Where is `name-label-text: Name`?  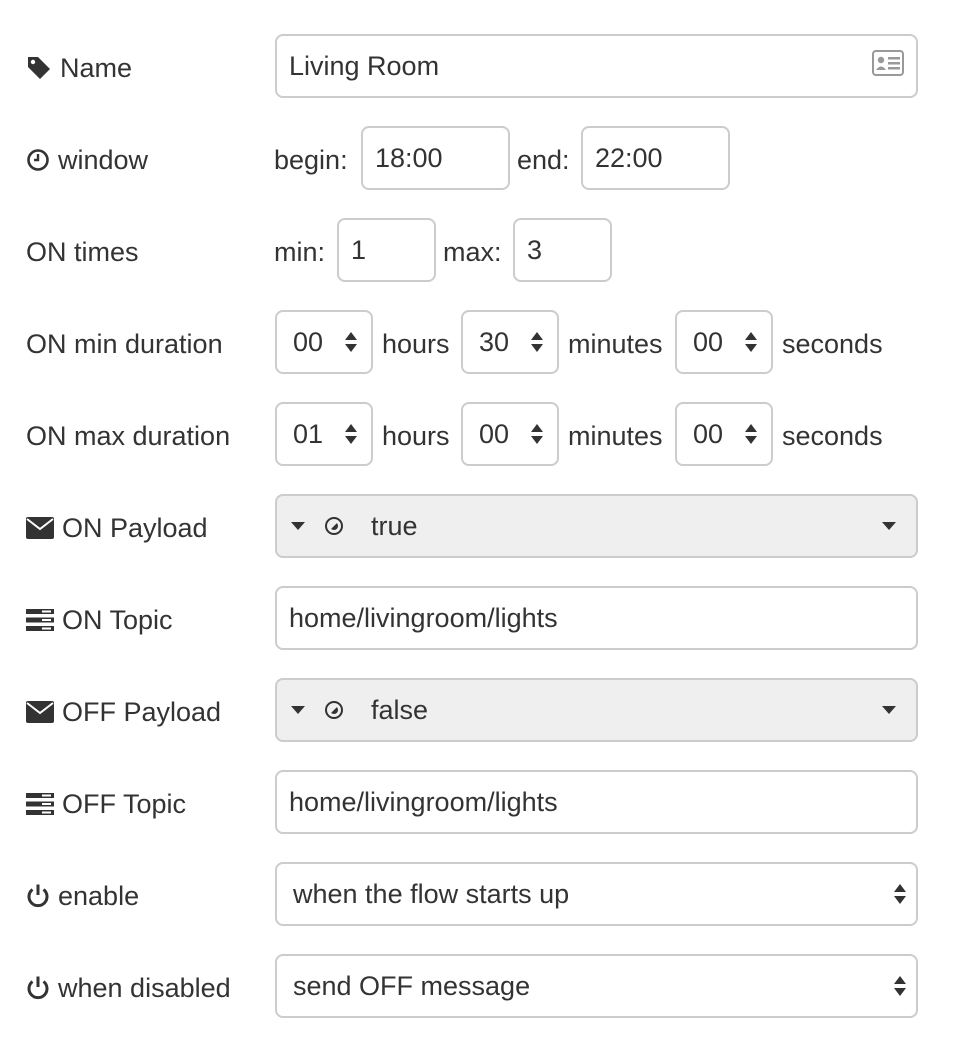
name-label-text: Name is located at coordinates (96, 67).